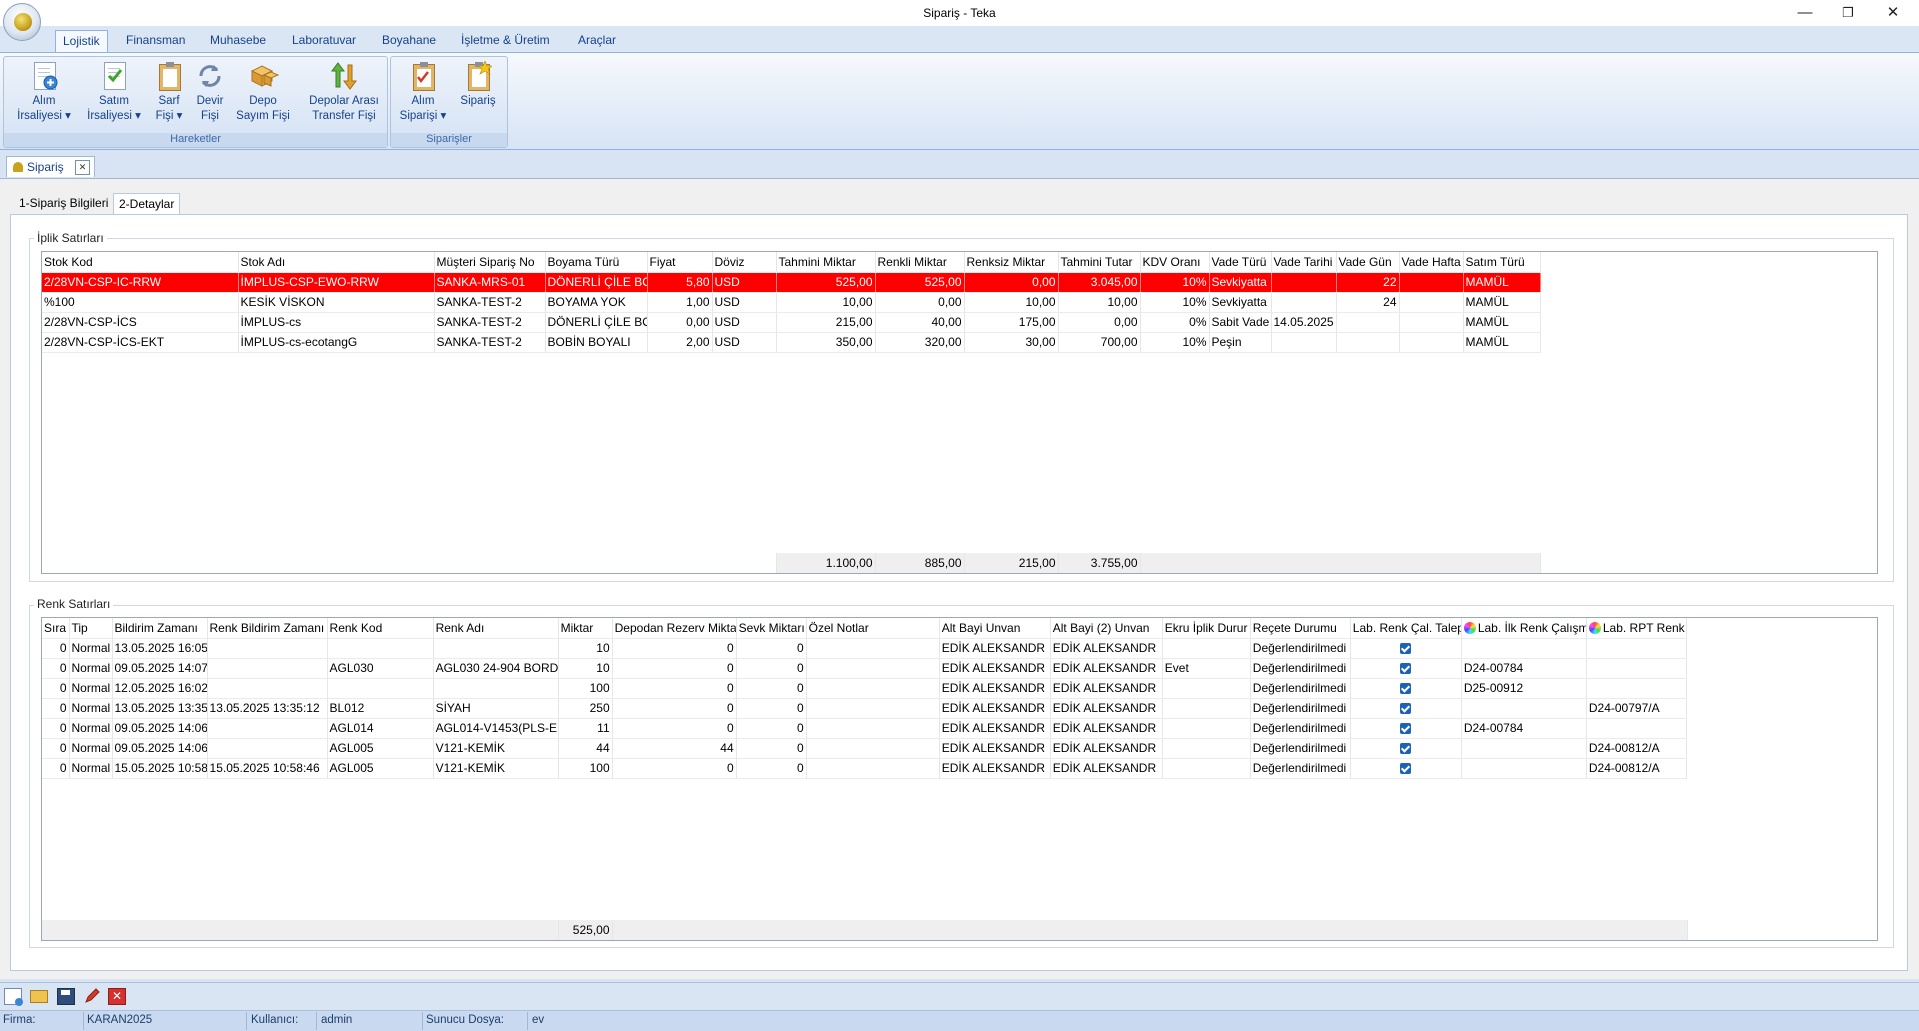 This screenshot has width=1919, height=1031. What do you see at coordinates (1524, 628) in the screenshot?
I see `column-header: Lab. İlk Renk Çalışm` at bounding box center [1524, 628].